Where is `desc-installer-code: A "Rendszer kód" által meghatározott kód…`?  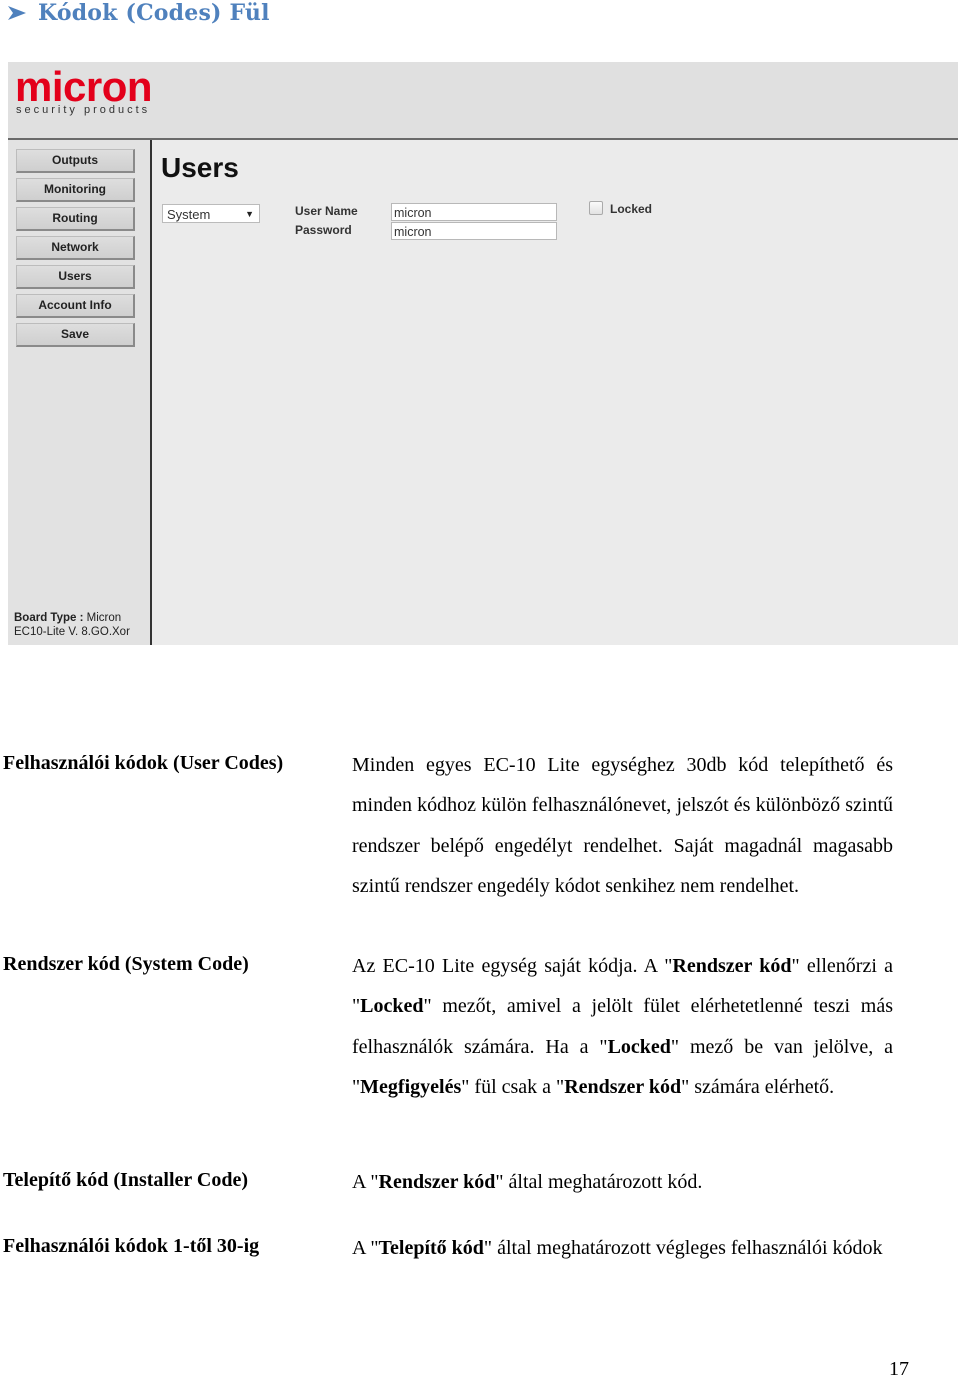 desc-installer-code: A "Rendszer kód" által meghatározott kód… is located at coordinates (622, 1182).